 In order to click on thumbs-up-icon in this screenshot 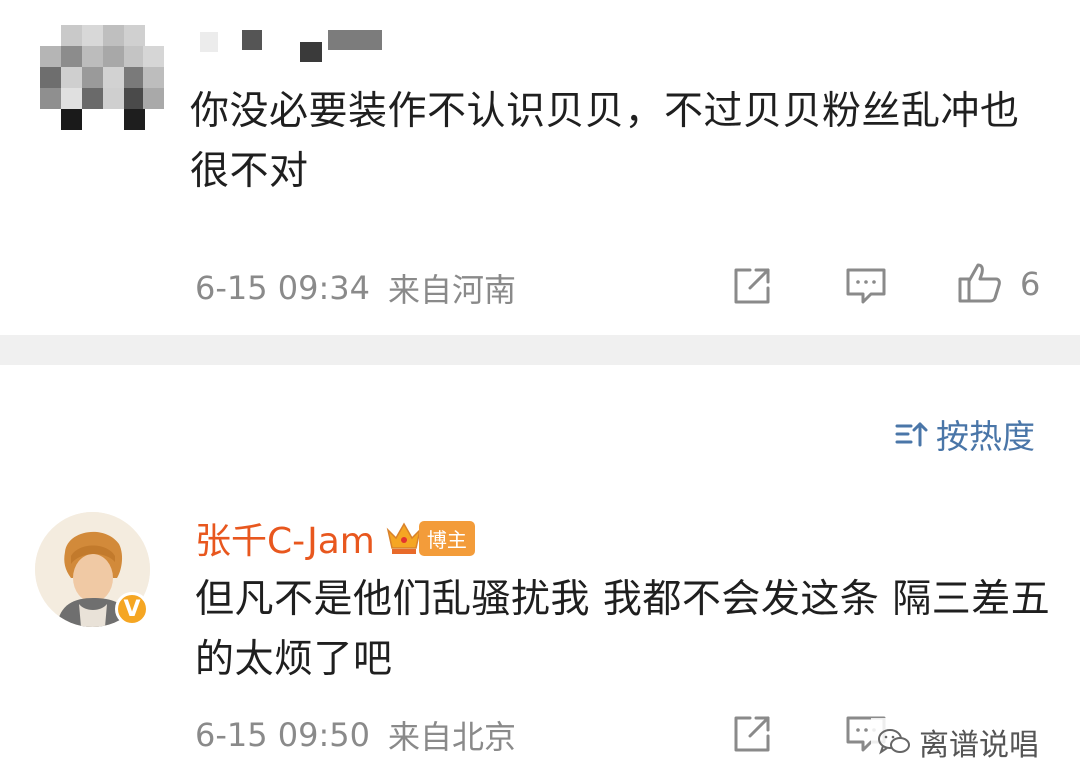, I will do `click(980, 283)`.